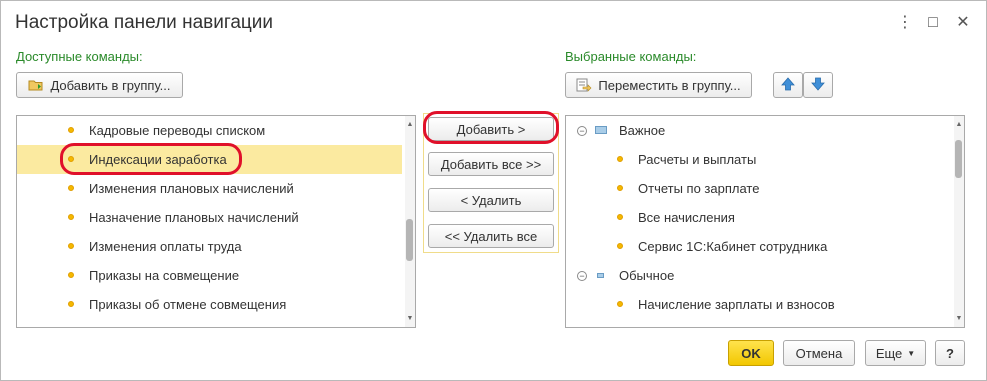 The width and height of the screenshot is (987, 381). What do you see at coordinates (950, 353) in the screenshot?
I see `help-button: ?` at bounding box center [950, 353].